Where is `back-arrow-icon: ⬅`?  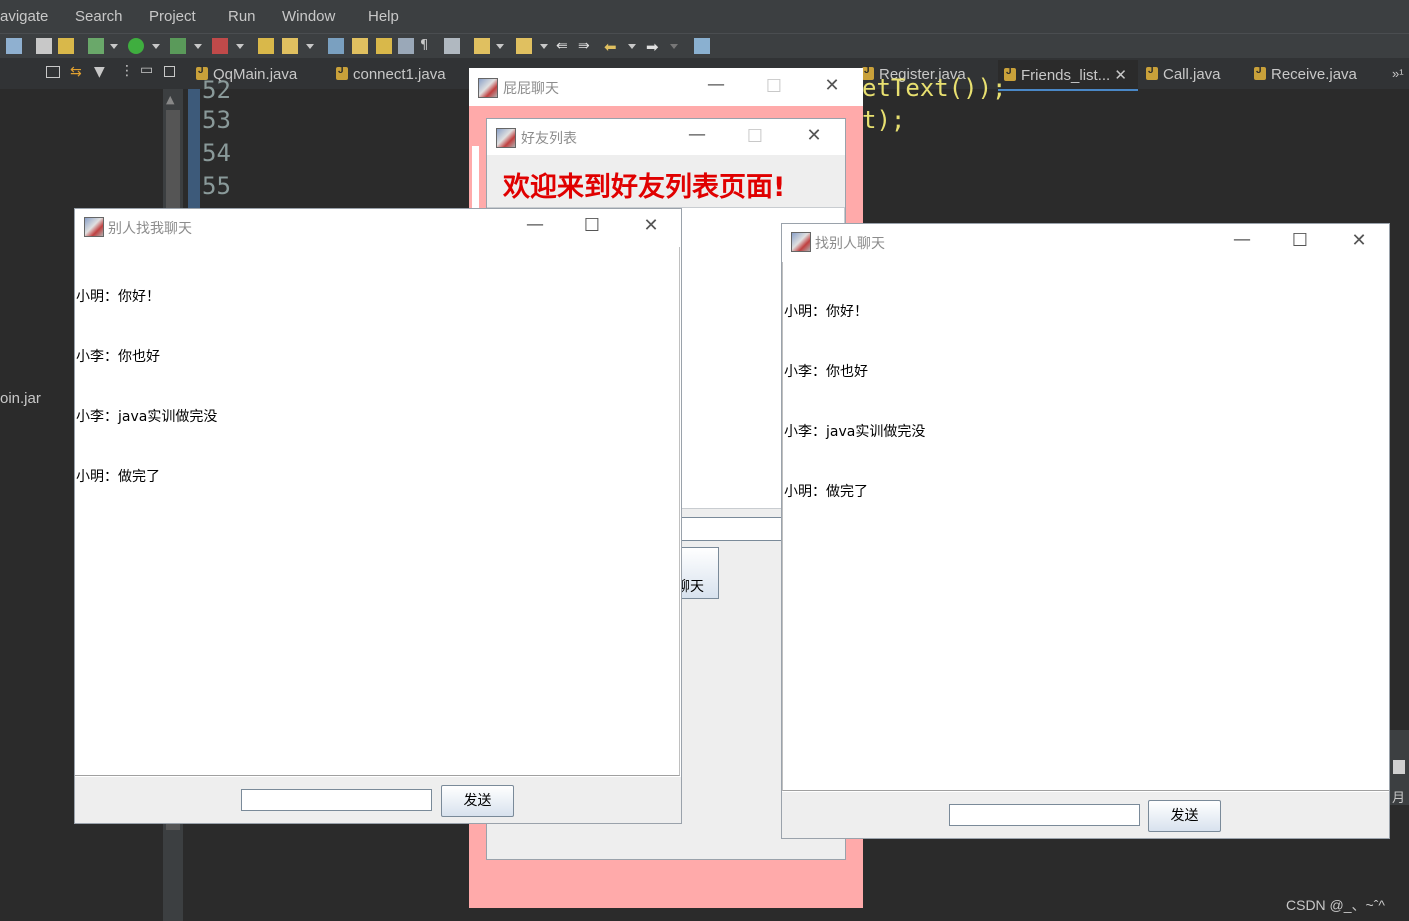
back-arrow-icon: ⬅ is located at coordinates (612, 47).